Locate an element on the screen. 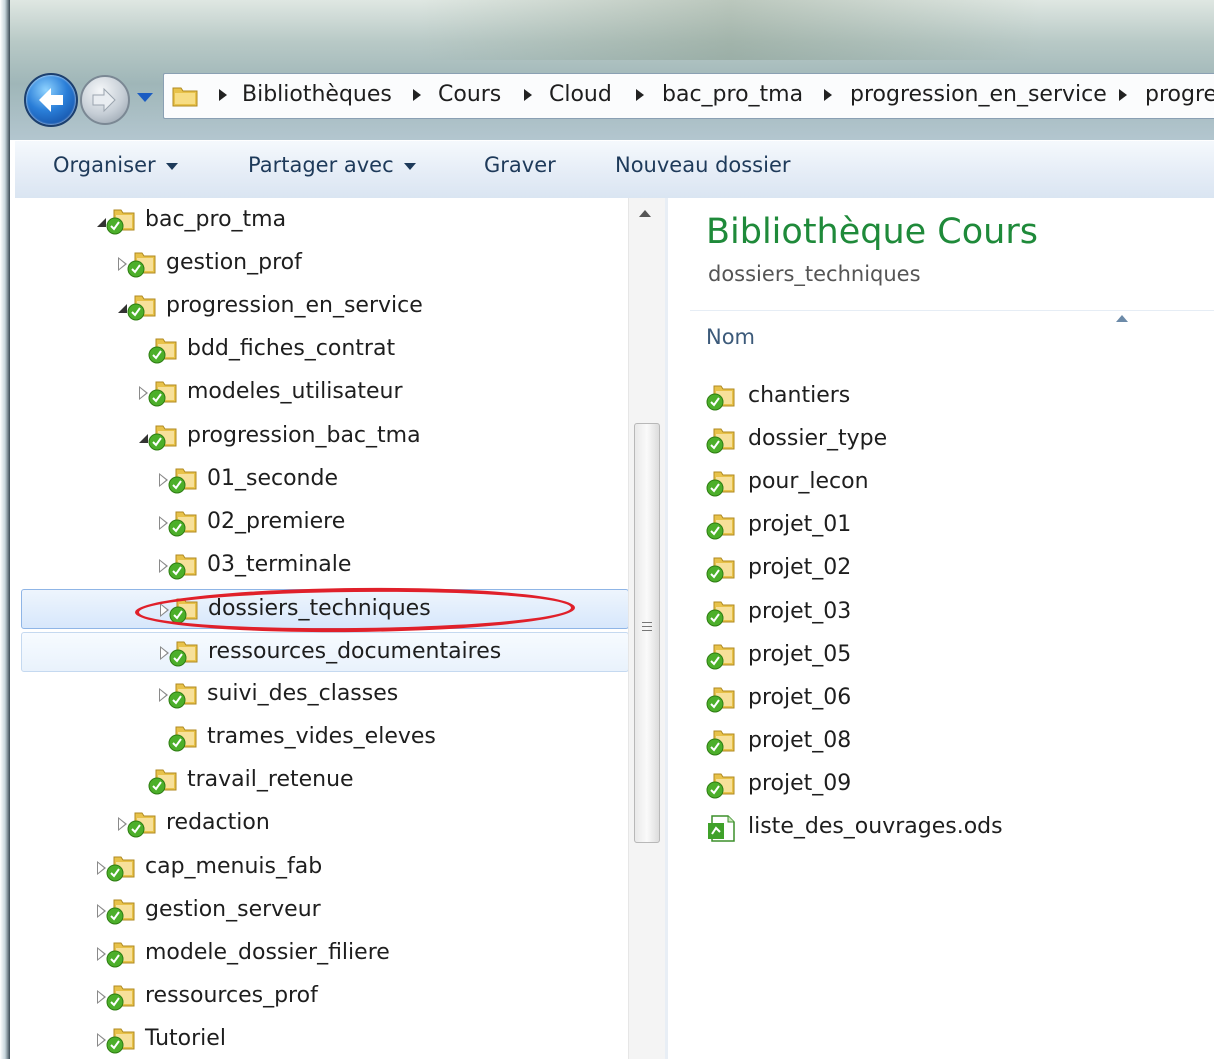 This screenshot has width=1214, height=1060. tree-item: modele_dossier_filiere is located at coordinates (325, 954).